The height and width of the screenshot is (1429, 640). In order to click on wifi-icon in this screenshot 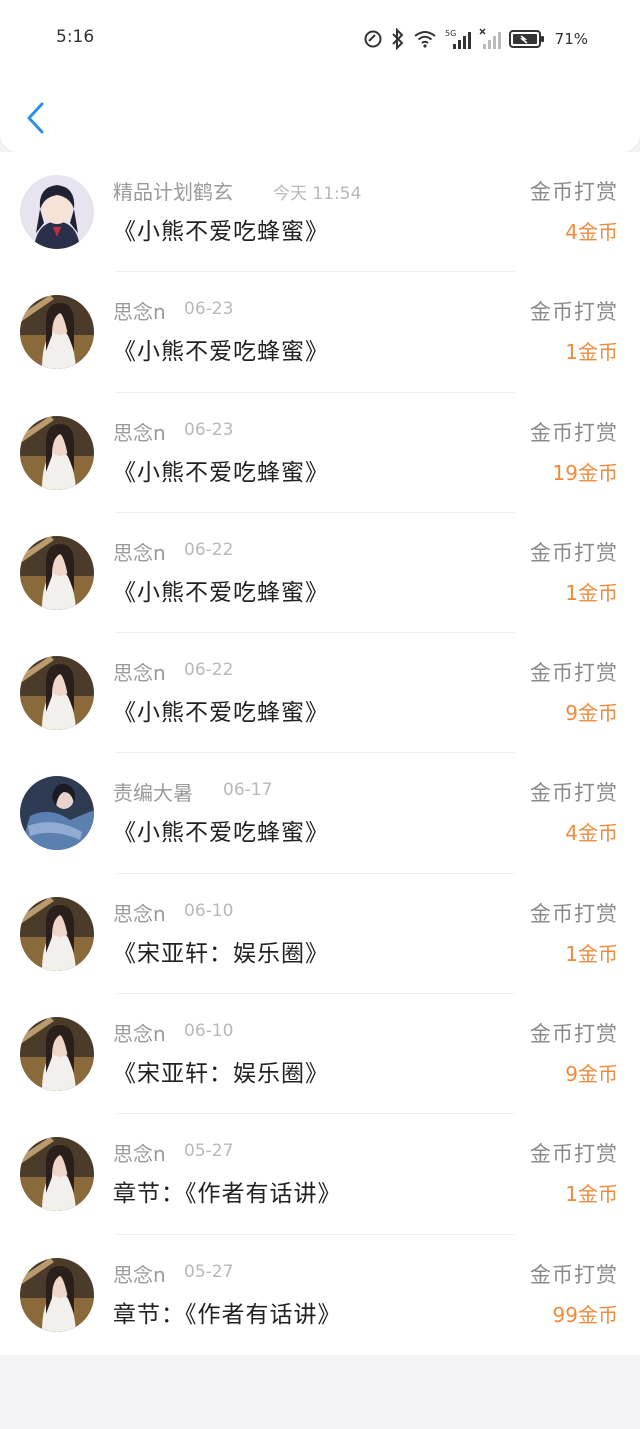, I will do `click(425, 39)`.